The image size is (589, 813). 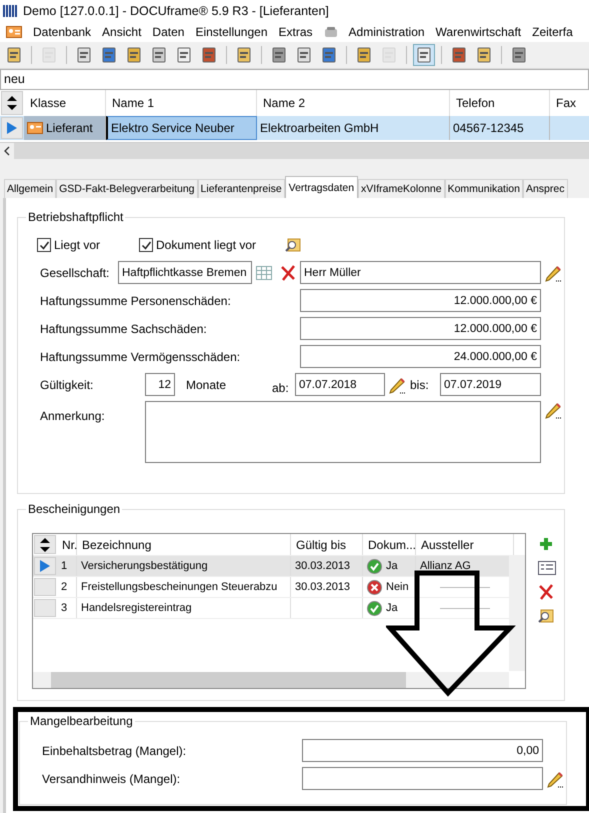 I want to click on table-row: Lieferant Elektro Service Neuber Elektroarbeiten GmbH 04567-12345, so click(x=294, y=128).